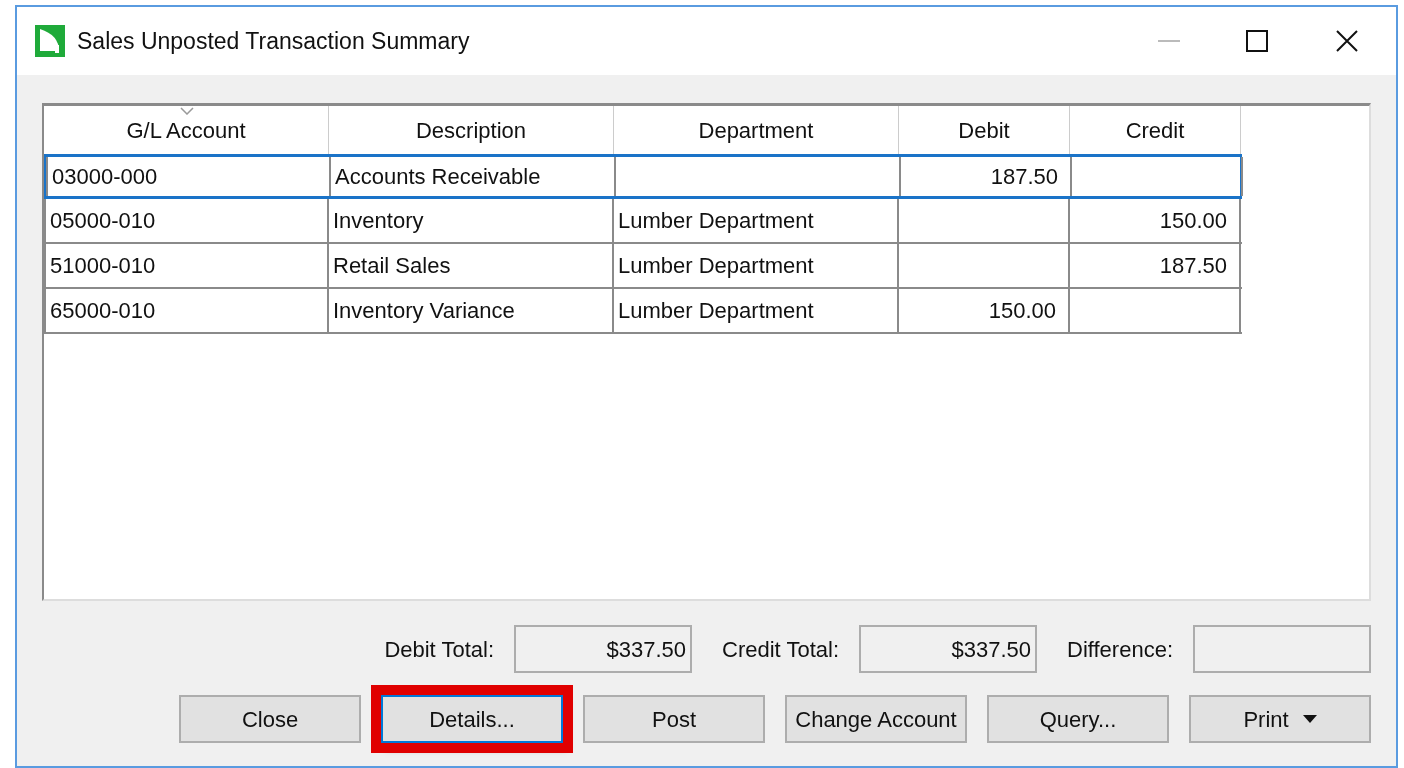  I want to click on close-icon, so click(1347, 41).